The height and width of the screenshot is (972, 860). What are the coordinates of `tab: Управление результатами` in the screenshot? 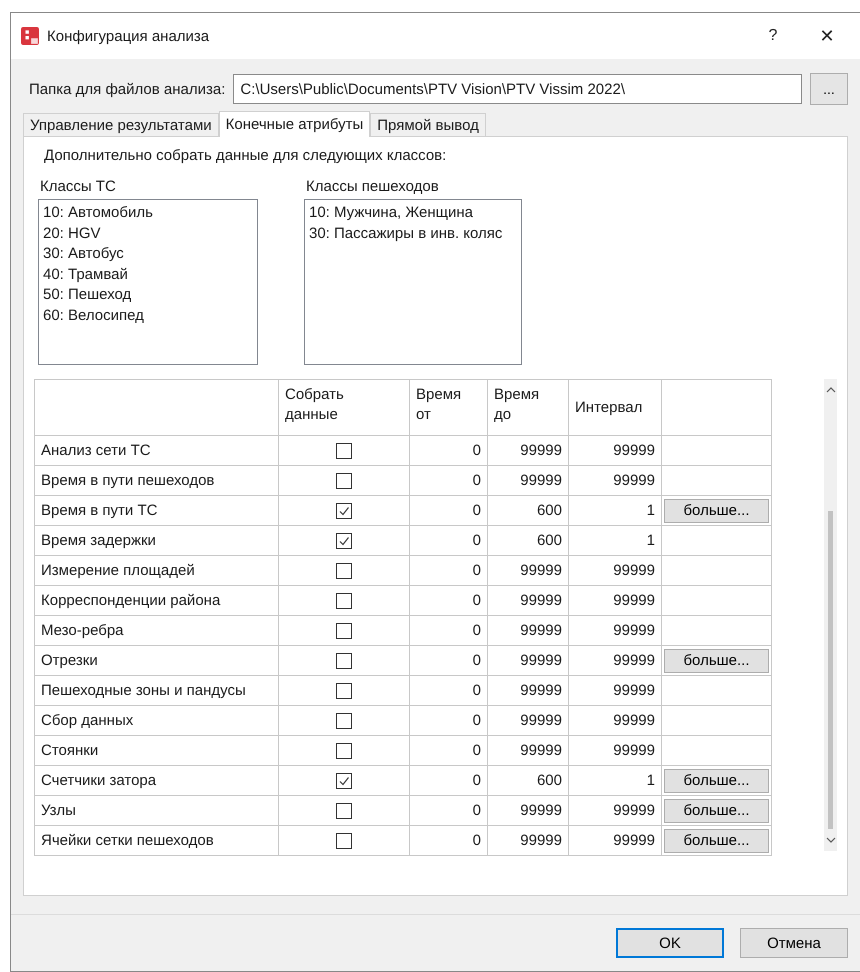 It's located at (121, 124).